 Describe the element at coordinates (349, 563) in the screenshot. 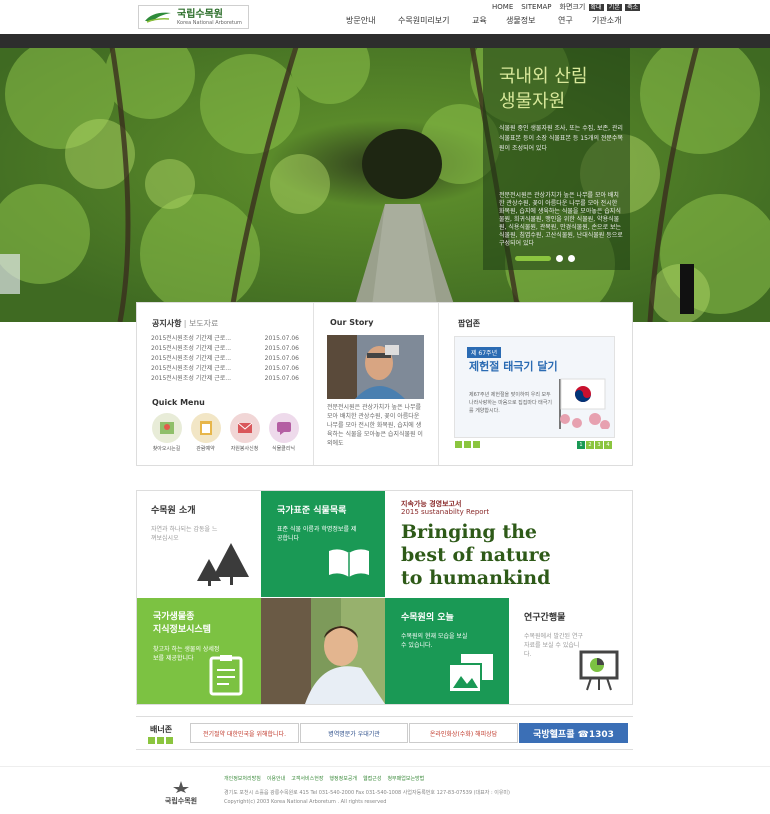

I see `book-icon` at that location.